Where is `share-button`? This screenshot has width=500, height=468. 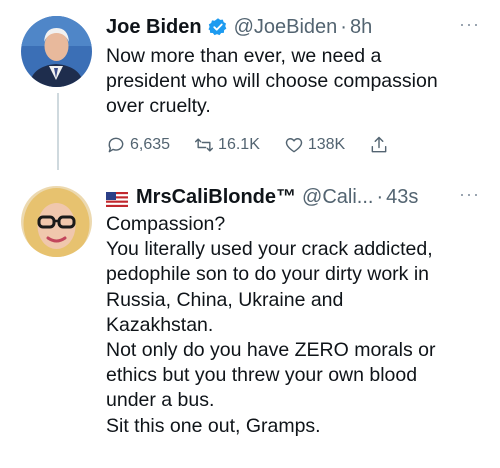
share-button is located at coordinates (381, 145).